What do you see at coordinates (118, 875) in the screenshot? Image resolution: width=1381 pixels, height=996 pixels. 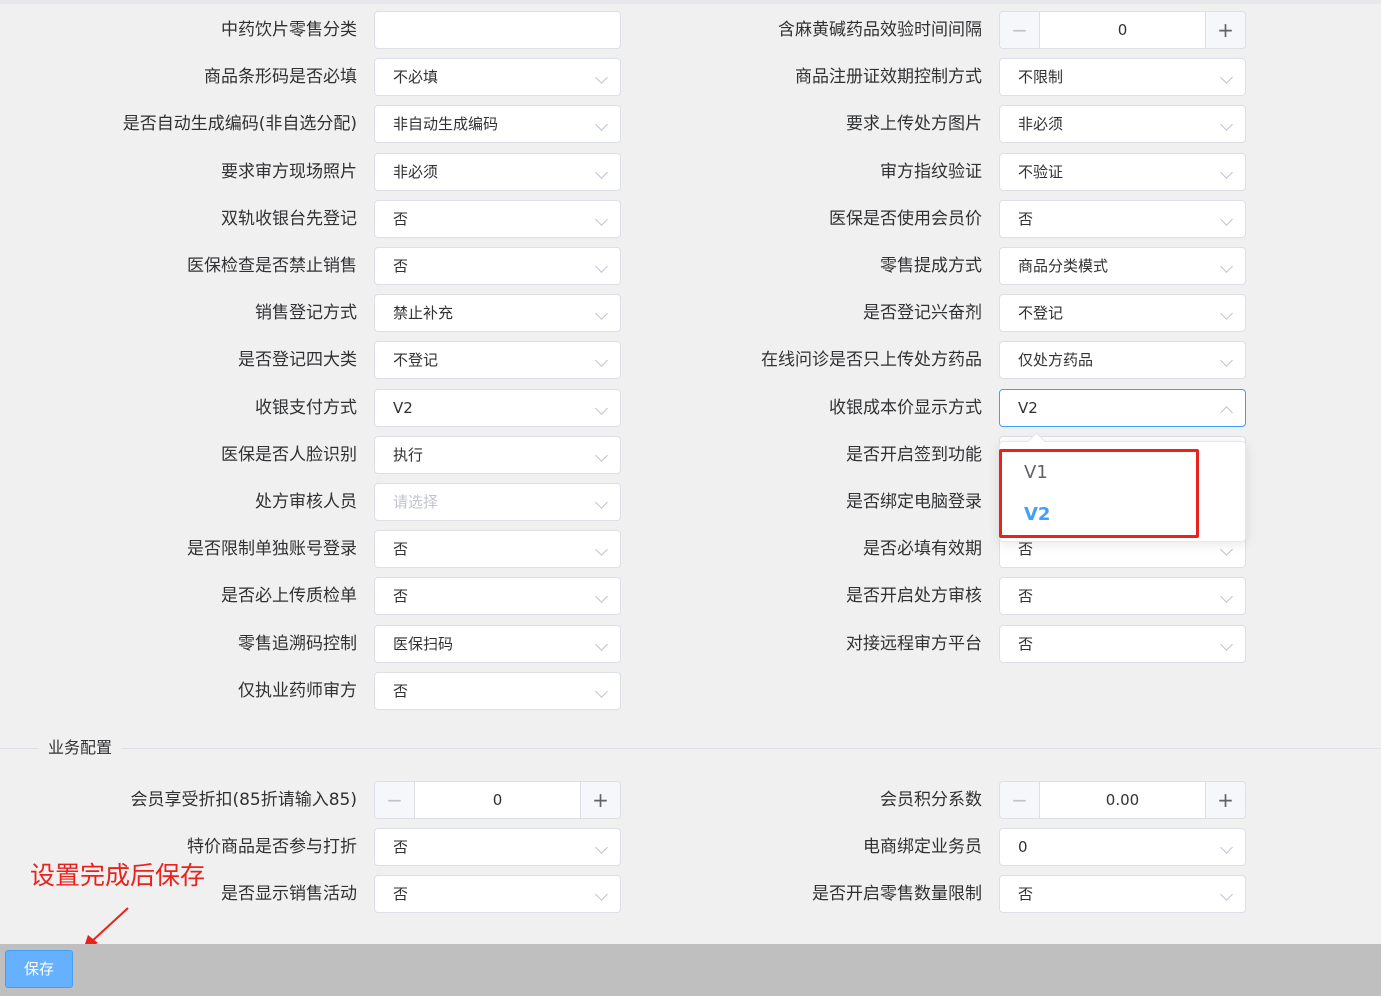 I see `annotation-text: 设置完成后保存` at bounding box center [118, 875].